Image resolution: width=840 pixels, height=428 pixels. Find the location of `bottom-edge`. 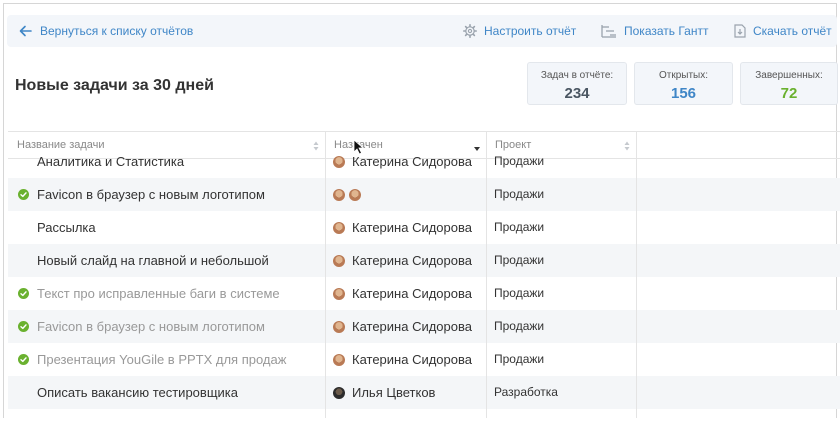

bottom-edge is located at coordinates (420, 423).